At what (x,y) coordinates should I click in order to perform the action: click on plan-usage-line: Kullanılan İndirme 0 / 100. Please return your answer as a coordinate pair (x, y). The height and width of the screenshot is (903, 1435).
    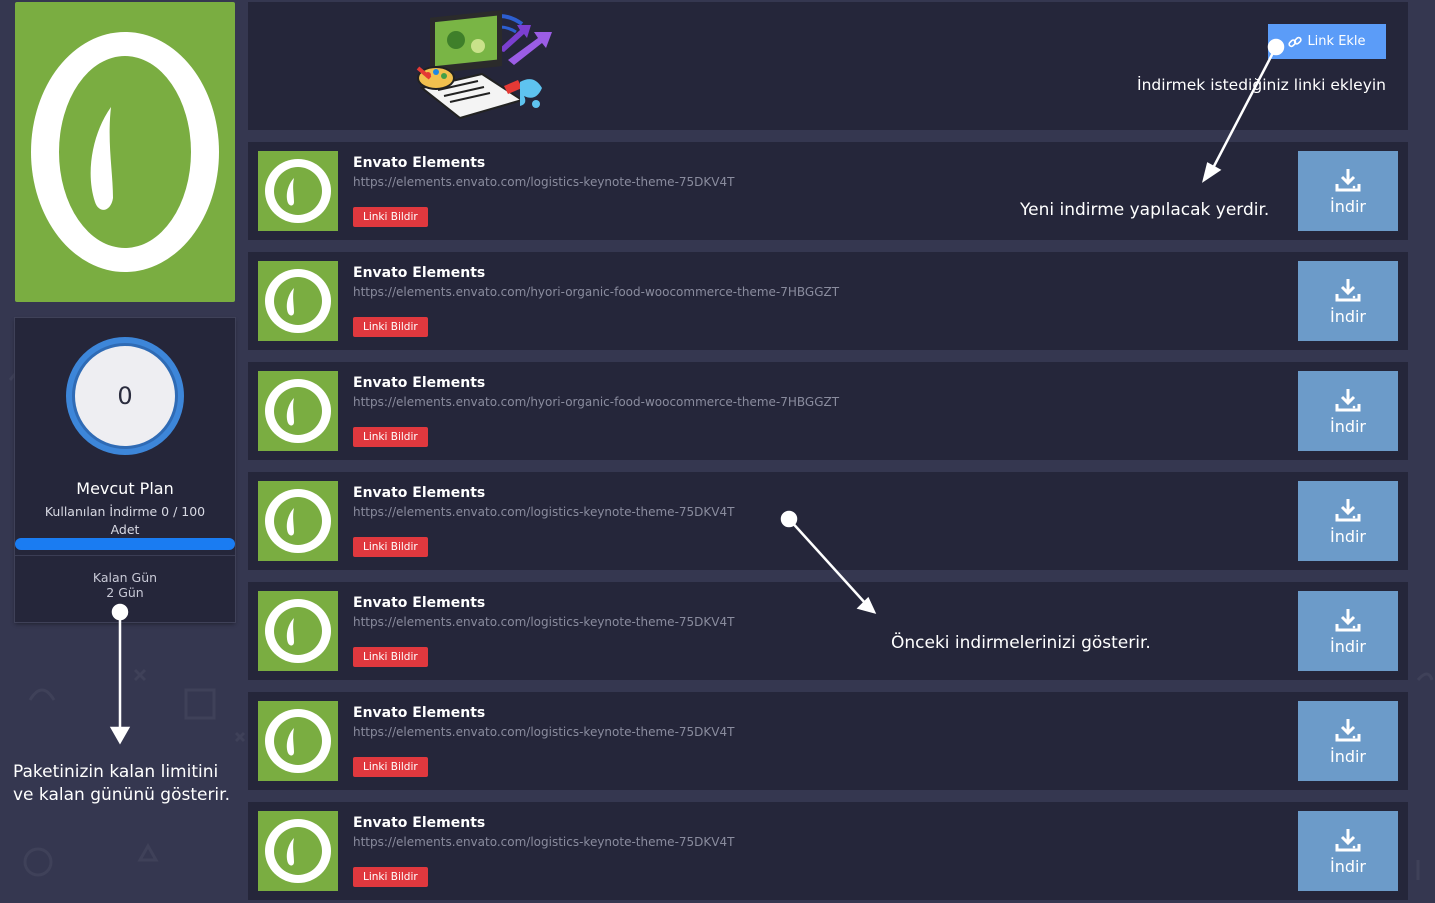
    Looking at the image, I should click on (125, 511).